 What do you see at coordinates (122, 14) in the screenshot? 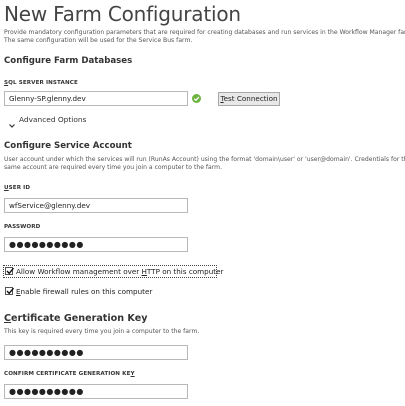
I see `page-title: New Farm Configuration` at bounding box center [122, 14].